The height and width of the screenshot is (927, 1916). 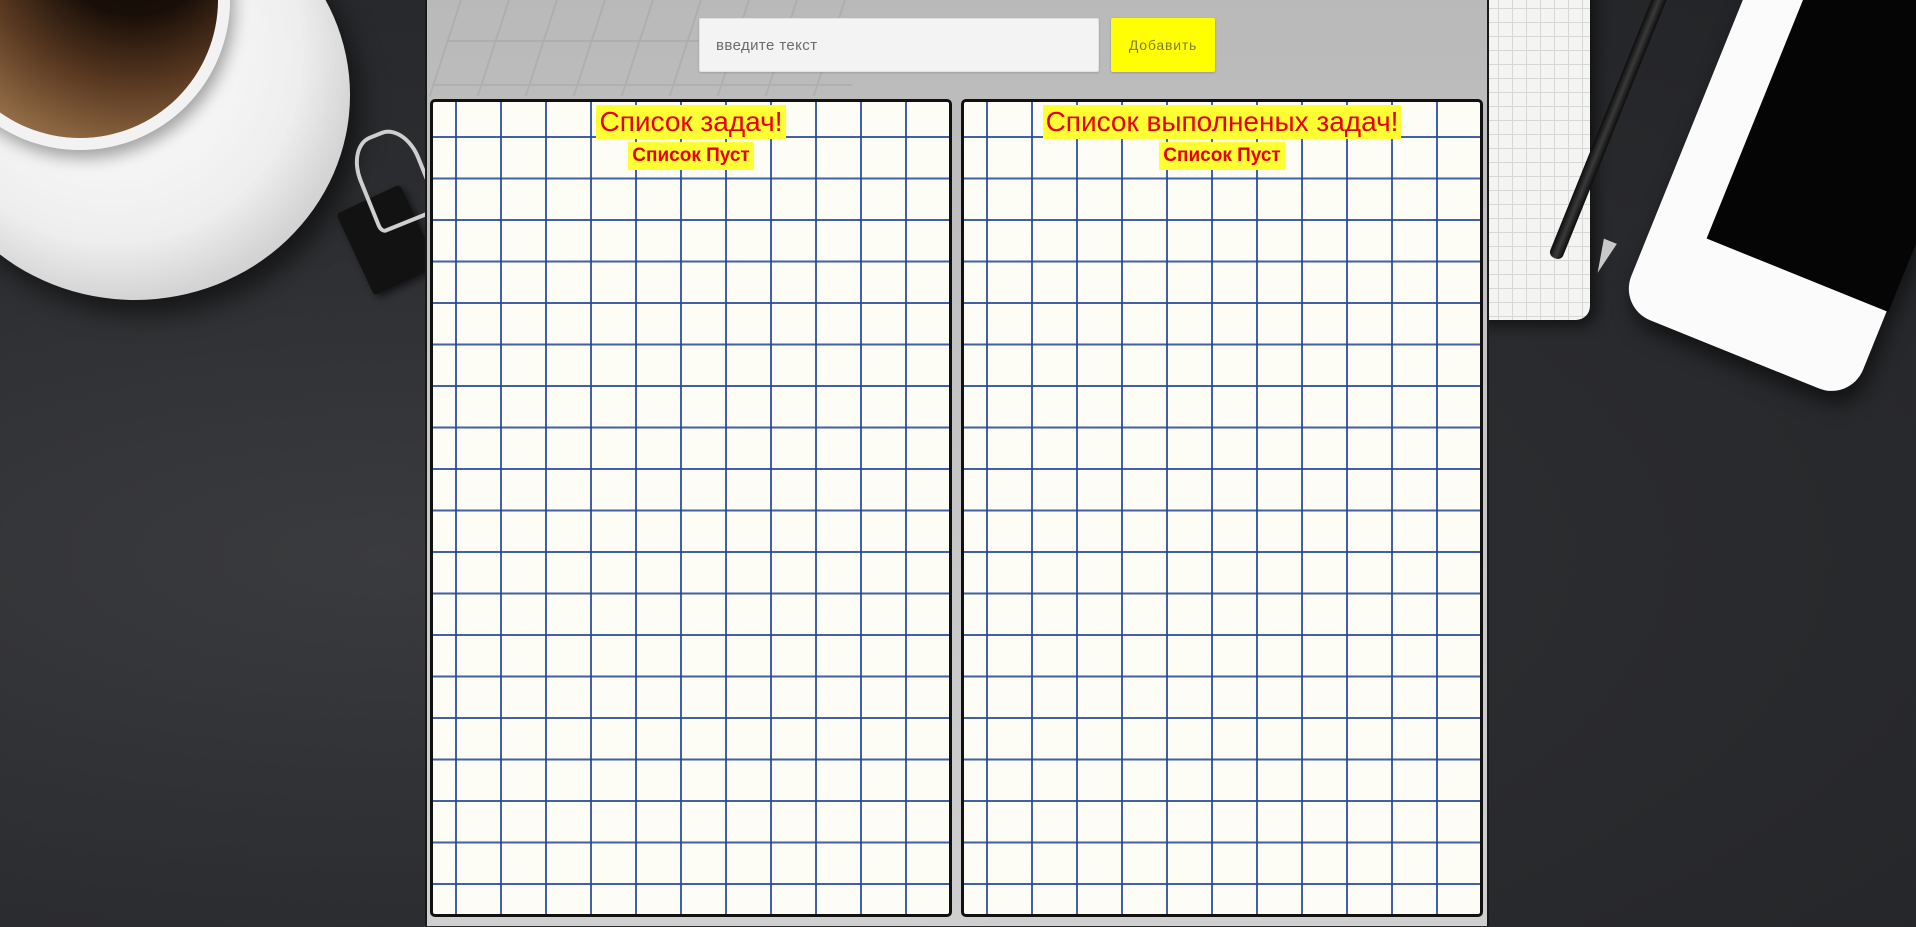 I want to click on task-text-input, so click(x=899, y=45).